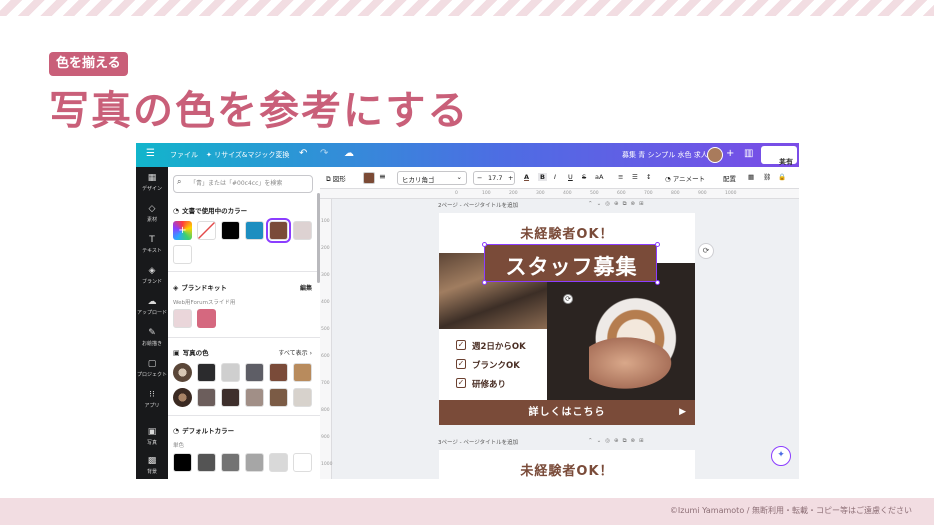  Describe the element at coordinates (152, 213) in the screenshot. I see `rail-item-elements: ◇ 素材` at that location.